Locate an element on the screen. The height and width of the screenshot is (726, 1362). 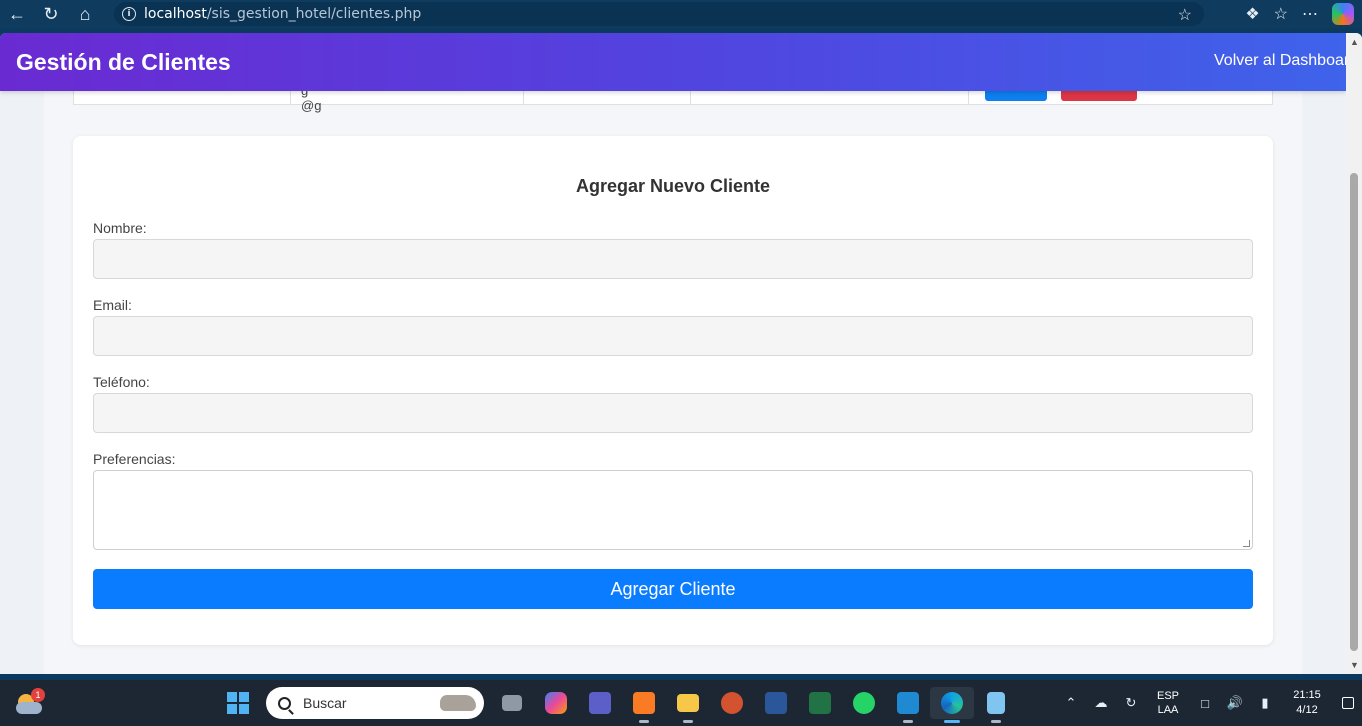
back-to-dashboard-link: Volver al Dashboard is located at coordinates (1280, 61).